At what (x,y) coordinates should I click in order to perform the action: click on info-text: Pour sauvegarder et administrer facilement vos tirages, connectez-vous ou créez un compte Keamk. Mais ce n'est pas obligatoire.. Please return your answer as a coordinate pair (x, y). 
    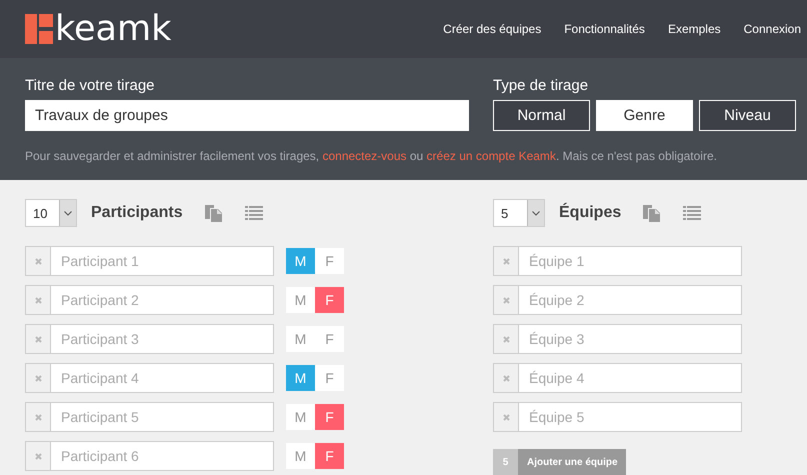
    Looking at the image, I should click on (371, 156).